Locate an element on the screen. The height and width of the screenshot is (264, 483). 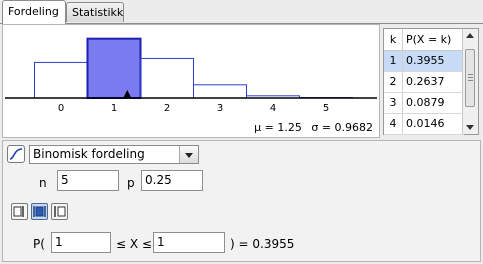
n-input: 5 is located at coordinates (88, 180).